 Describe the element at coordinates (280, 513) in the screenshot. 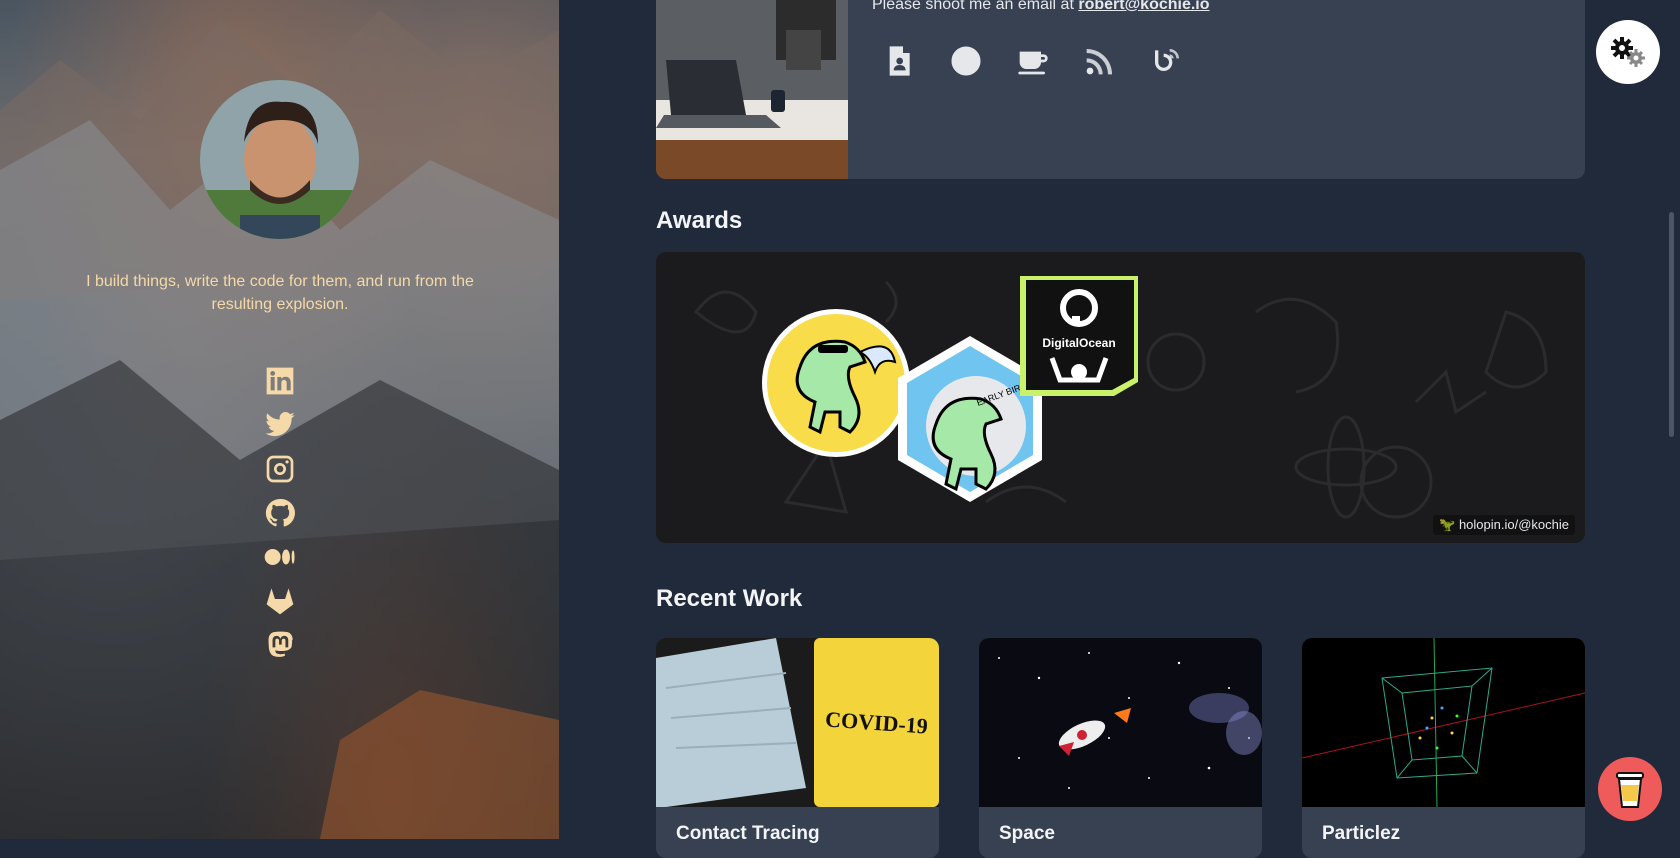

I see `github-icon` at that location.